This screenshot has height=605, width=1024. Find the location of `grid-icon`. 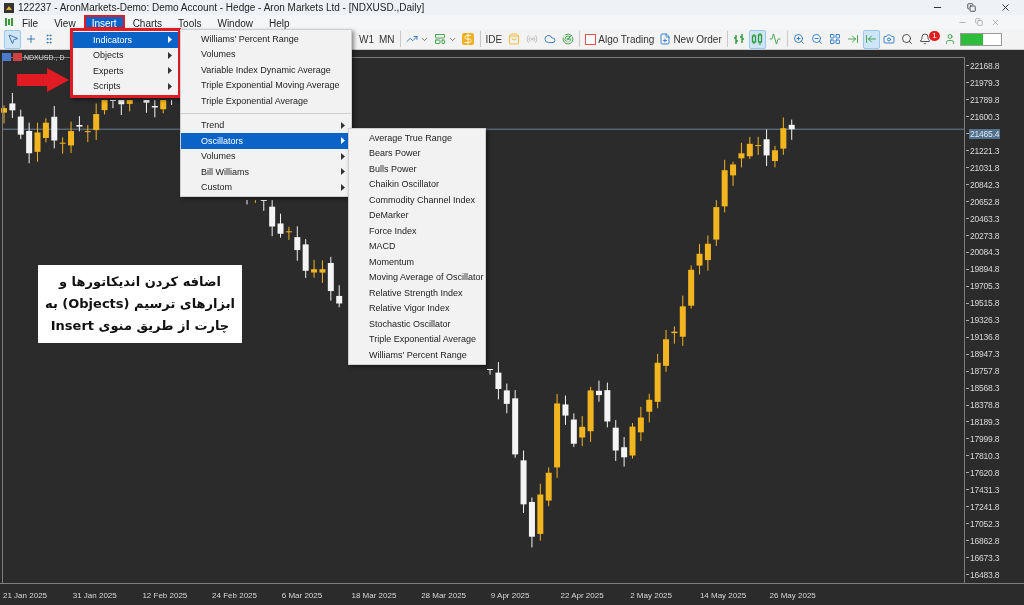

grid-icon is located at coordinates (835, 39).